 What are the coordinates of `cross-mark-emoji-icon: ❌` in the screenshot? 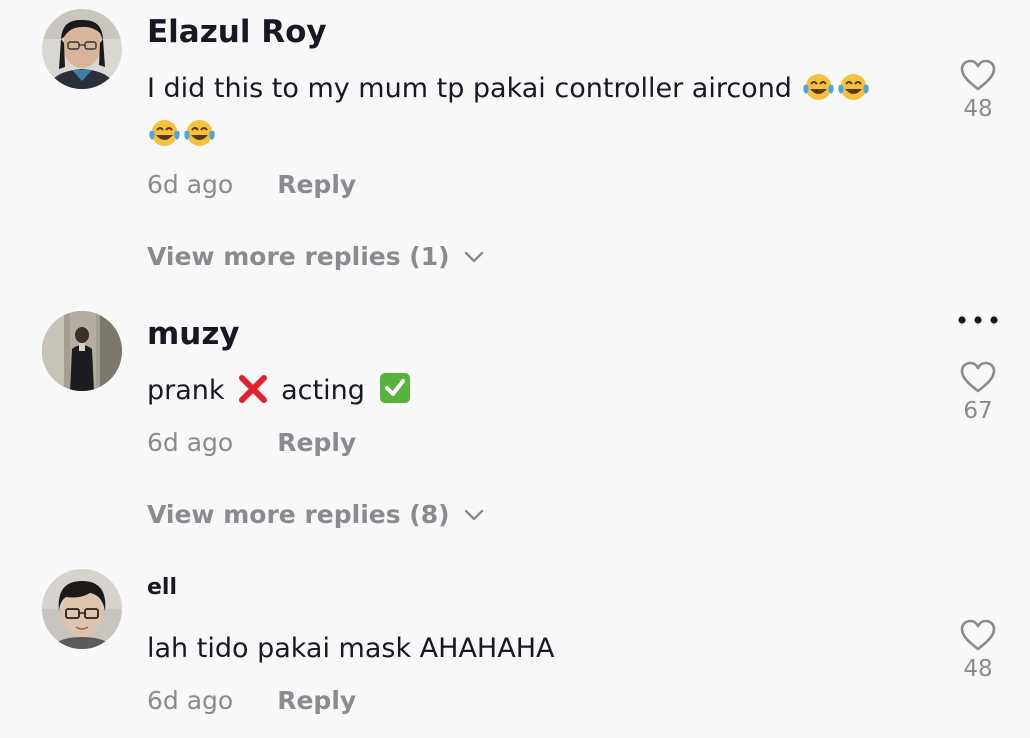 It's located at (253, 395).